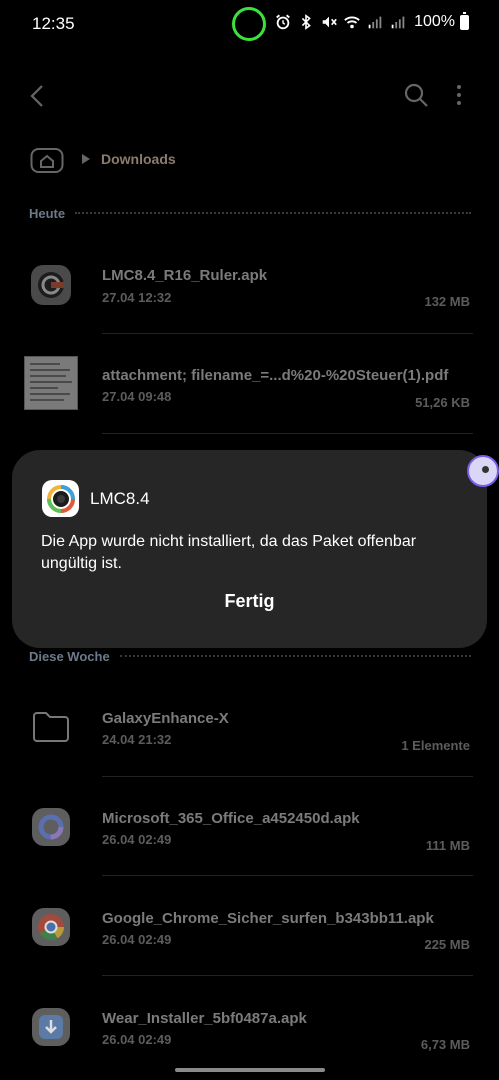 The image size is (499, 1080). What do you see at coordinates (51, 1027) in the screenshot?
I see `download-app-icon` at bounding box center [51, 1027].